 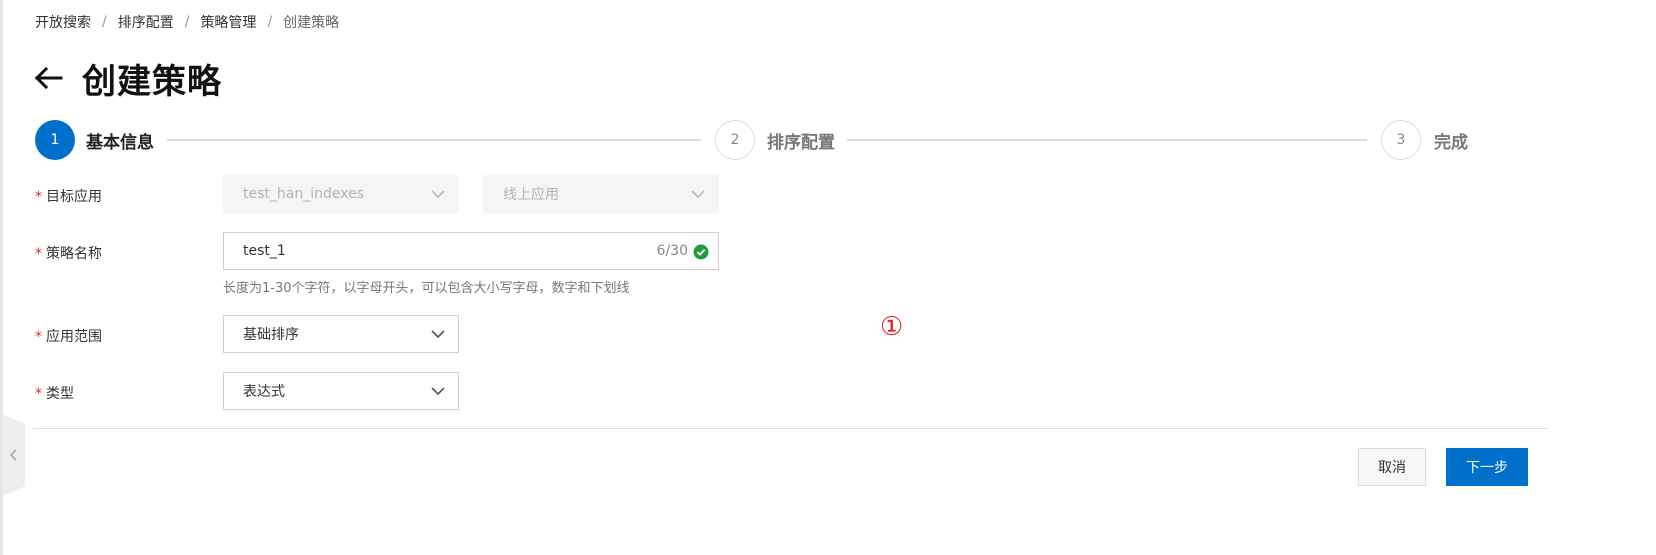 What do you see at coordinates (311, 23) in the screenshot?
I see `breadcrumb-current: 创建策略` at bounding box center [311, 23].